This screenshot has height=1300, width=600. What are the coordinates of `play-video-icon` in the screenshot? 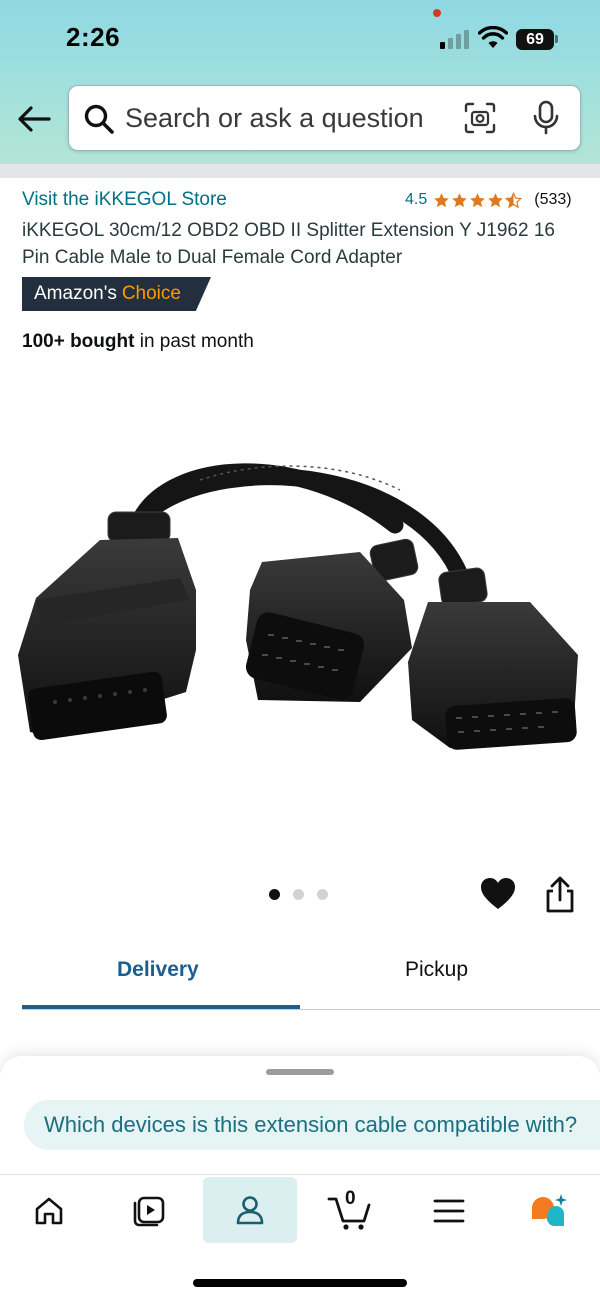 It's located at (149, 1211).